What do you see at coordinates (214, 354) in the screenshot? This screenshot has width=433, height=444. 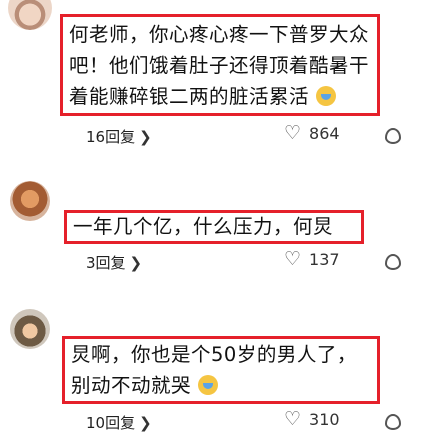 I see `comment-line: 炅啊，你也是个50岁的男人了，` at bounding box center [214, 354].